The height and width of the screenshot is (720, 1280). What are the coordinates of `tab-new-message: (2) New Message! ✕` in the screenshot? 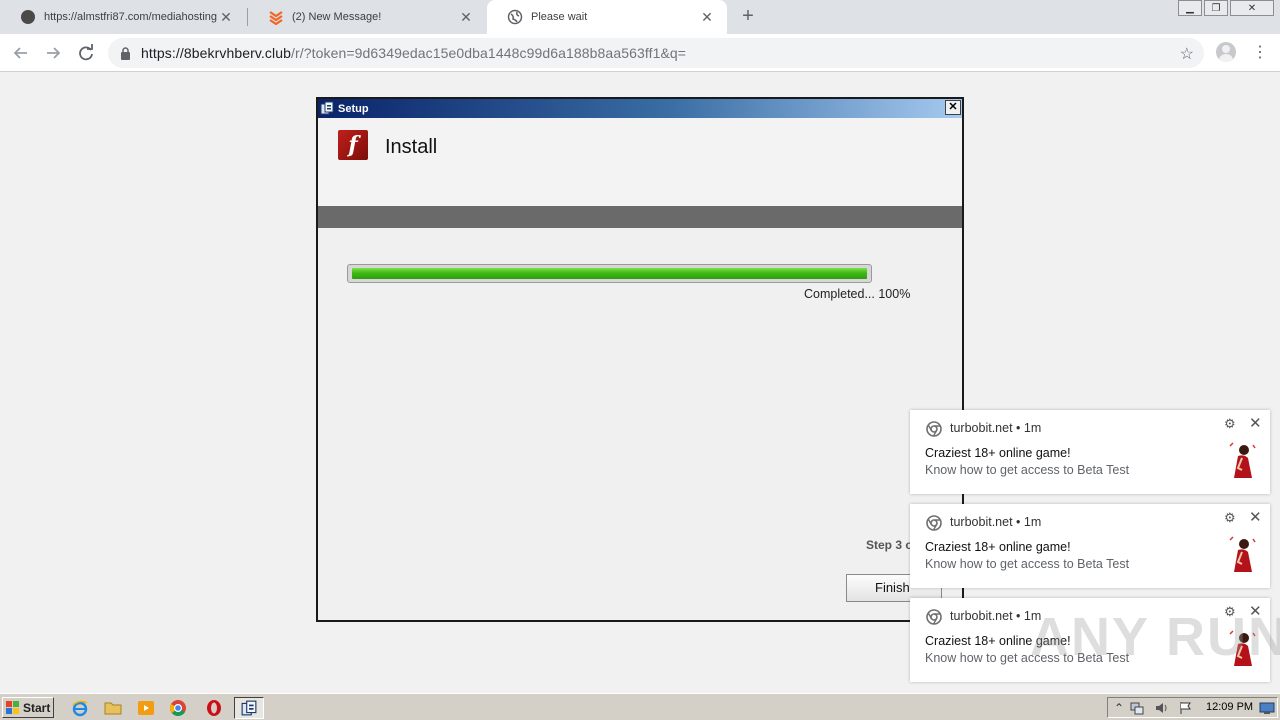 It's located at (367, 17).